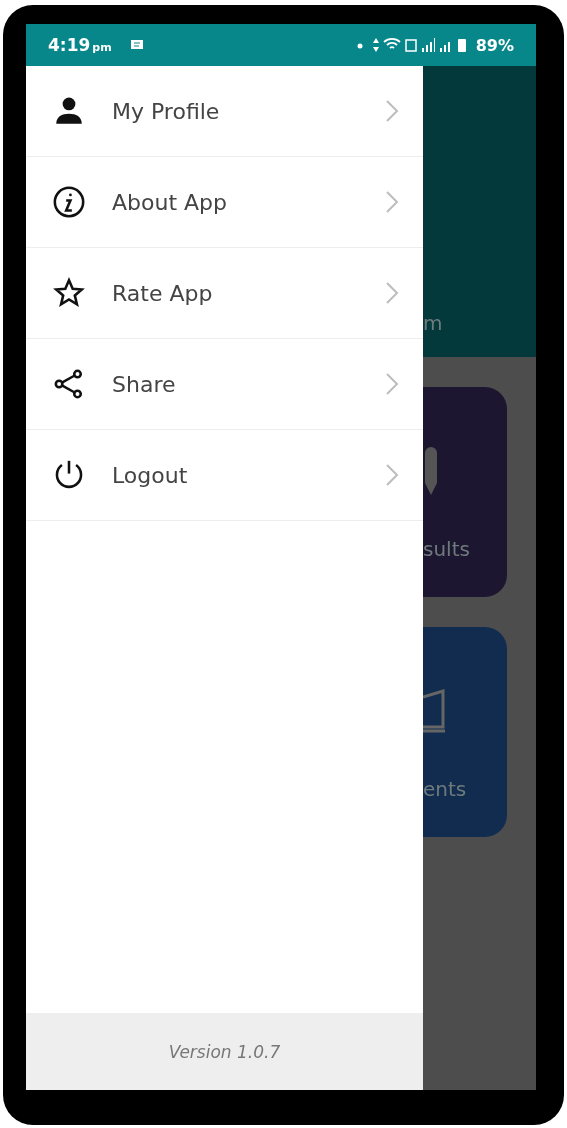  What do you see at coordinates (224, 111) in the screenshot?
I see `drawer-item: My Profile` at bounding box center [224, 111].